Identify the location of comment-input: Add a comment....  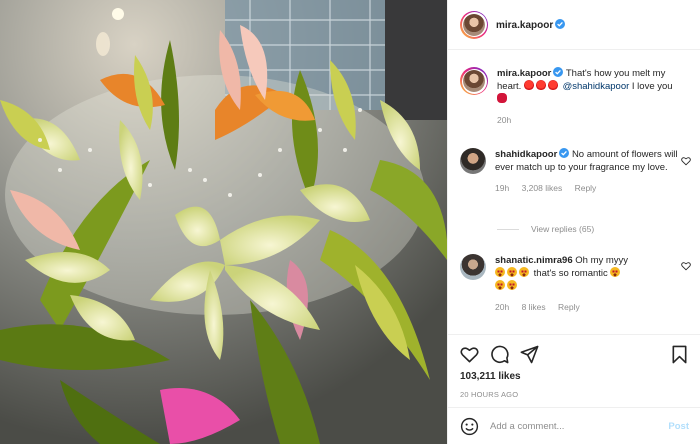
(527, 426).